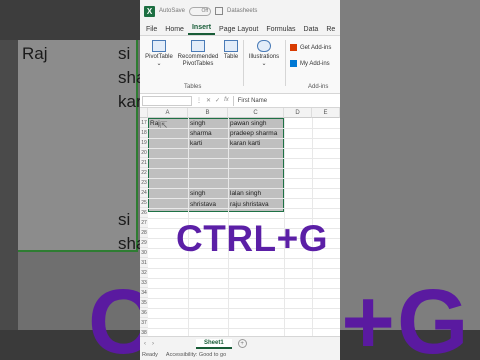 This screenshot has width=480, height=360. What do you see at coordinates (264, 46) in the screenshot?
I see `illustrations-icon` at bounding box center [264, 46].